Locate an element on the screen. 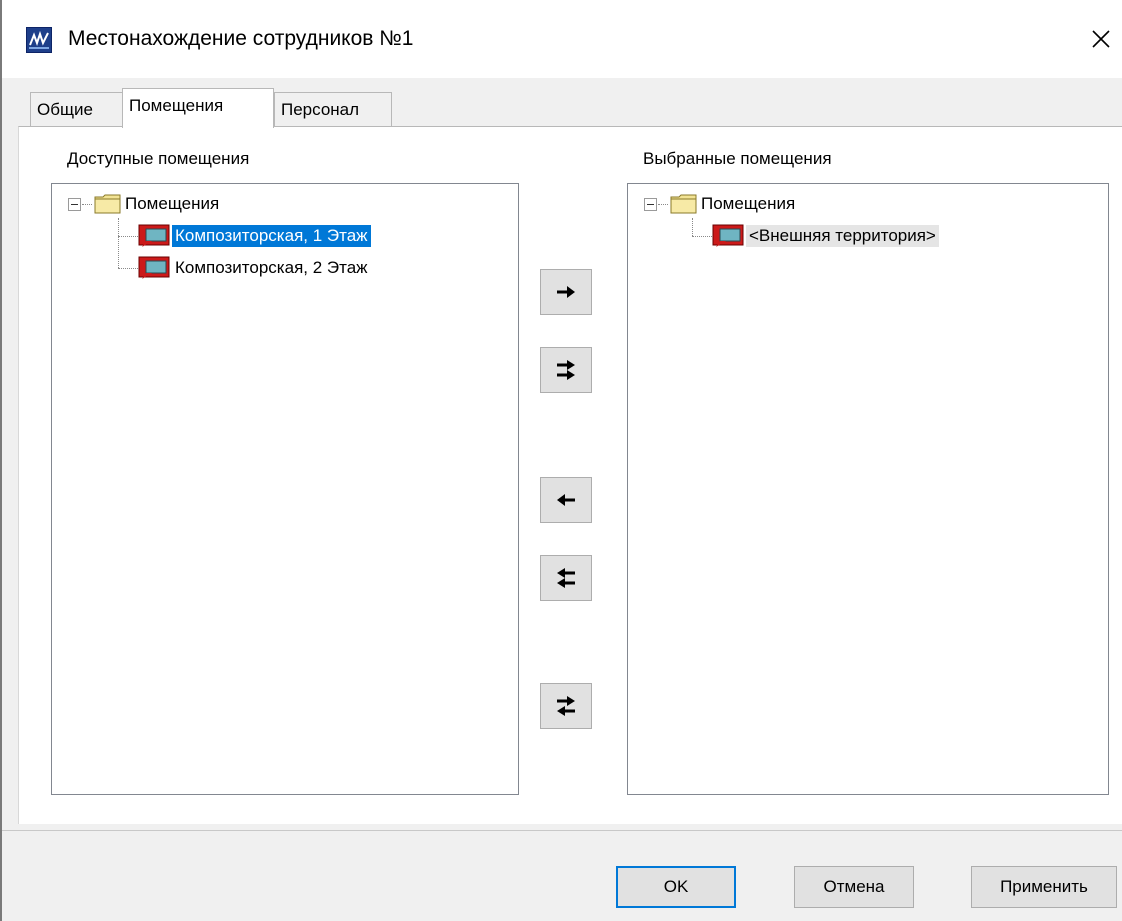 The image size is (1122, 921). tree-item-room: <Внешняя территория> is located at coordinates (825, 236).